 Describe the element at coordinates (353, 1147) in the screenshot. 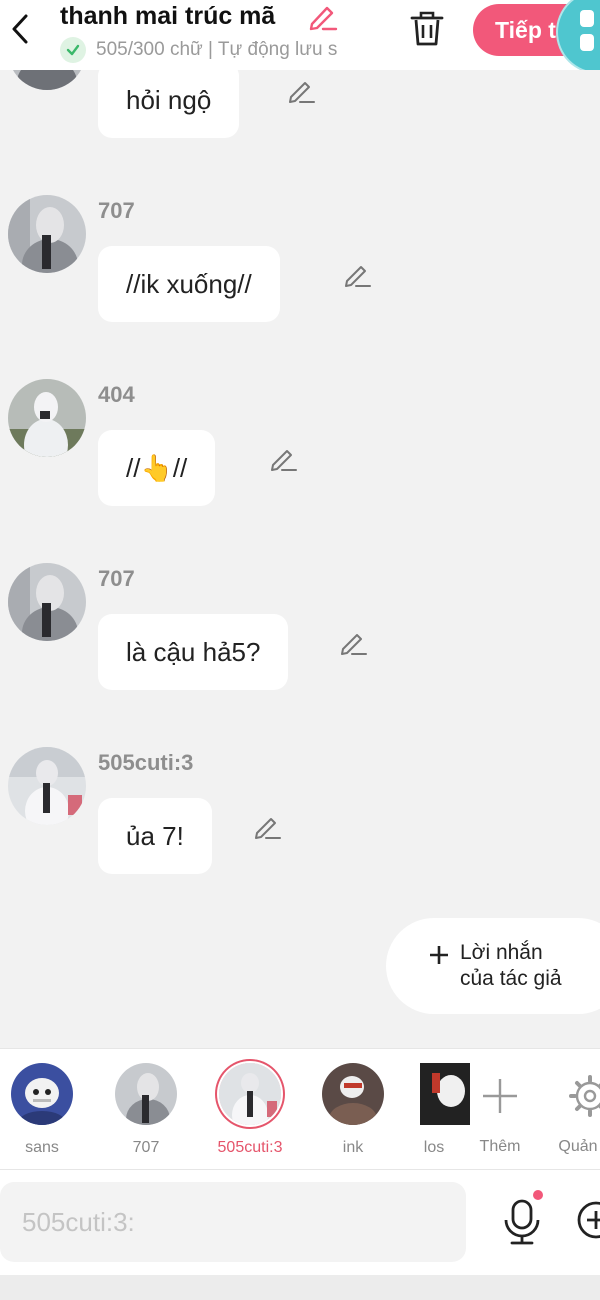

I see `character-name: ink` at that location.